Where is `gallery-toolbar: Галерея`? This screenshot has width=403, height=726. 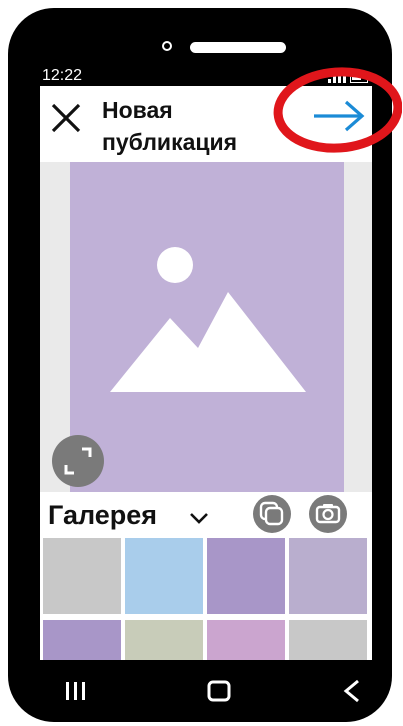 gallery-toolbar: Галерея is located at coordinates (206, 514).